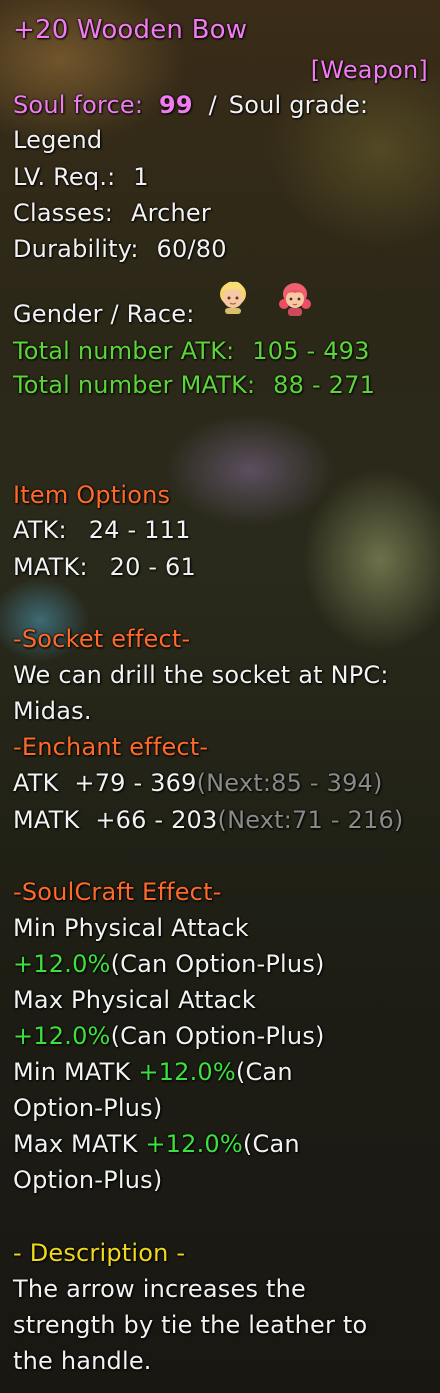  What do you see at coordinates (135, 783) in the screenshot?
I see `enchant-atk-value: +79 - 369` at bounding box center [135, 783].